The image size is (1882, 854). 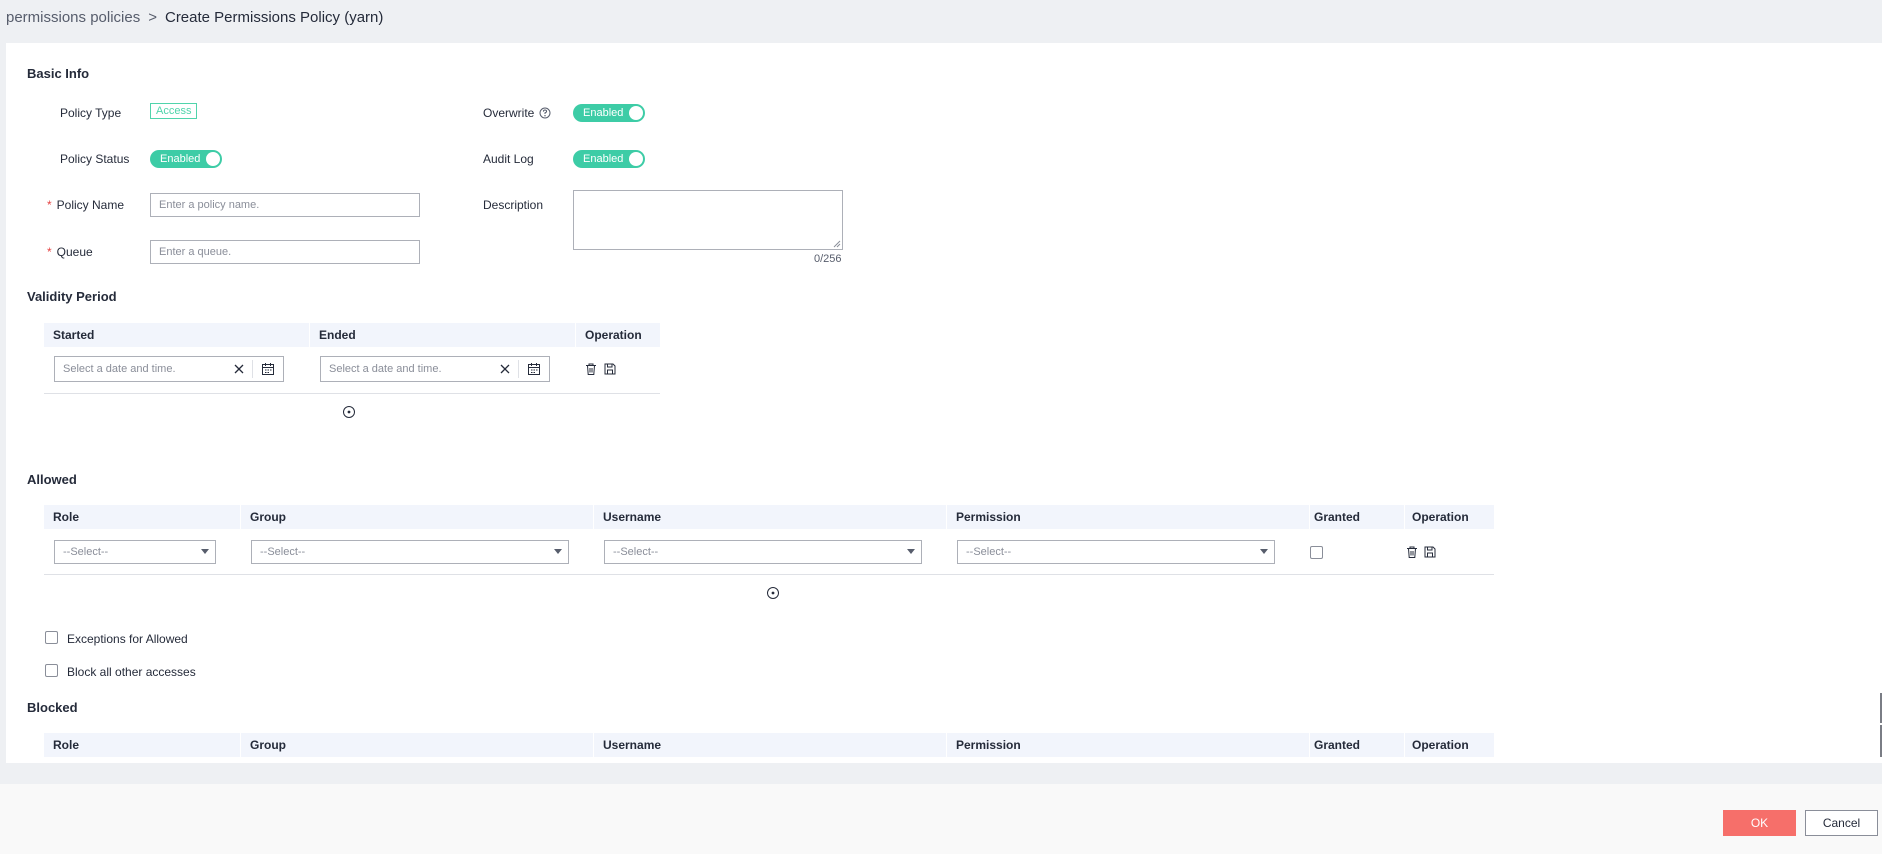 I want to click on group-select-value: --Select--, so click(x=283, y=552).